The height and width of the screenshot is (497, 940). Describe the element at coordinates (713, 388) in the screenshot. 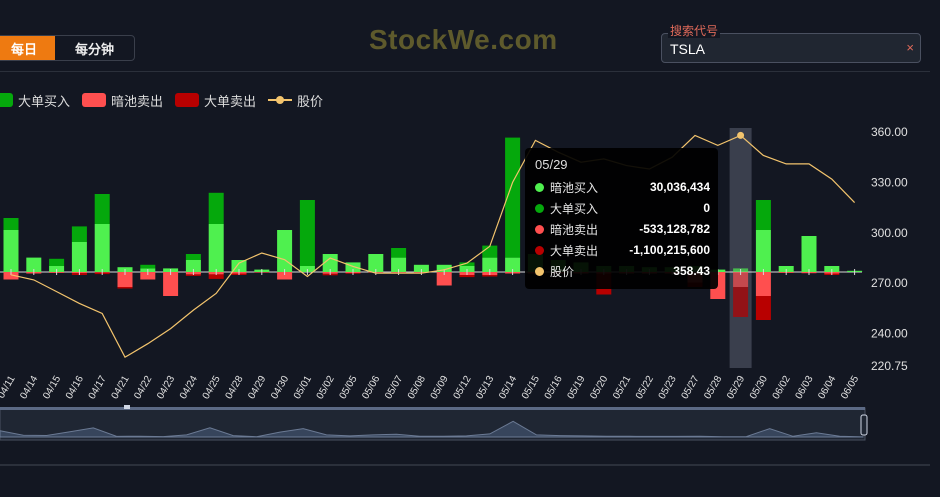

I see `x-tick-label: 05/28` at that location.